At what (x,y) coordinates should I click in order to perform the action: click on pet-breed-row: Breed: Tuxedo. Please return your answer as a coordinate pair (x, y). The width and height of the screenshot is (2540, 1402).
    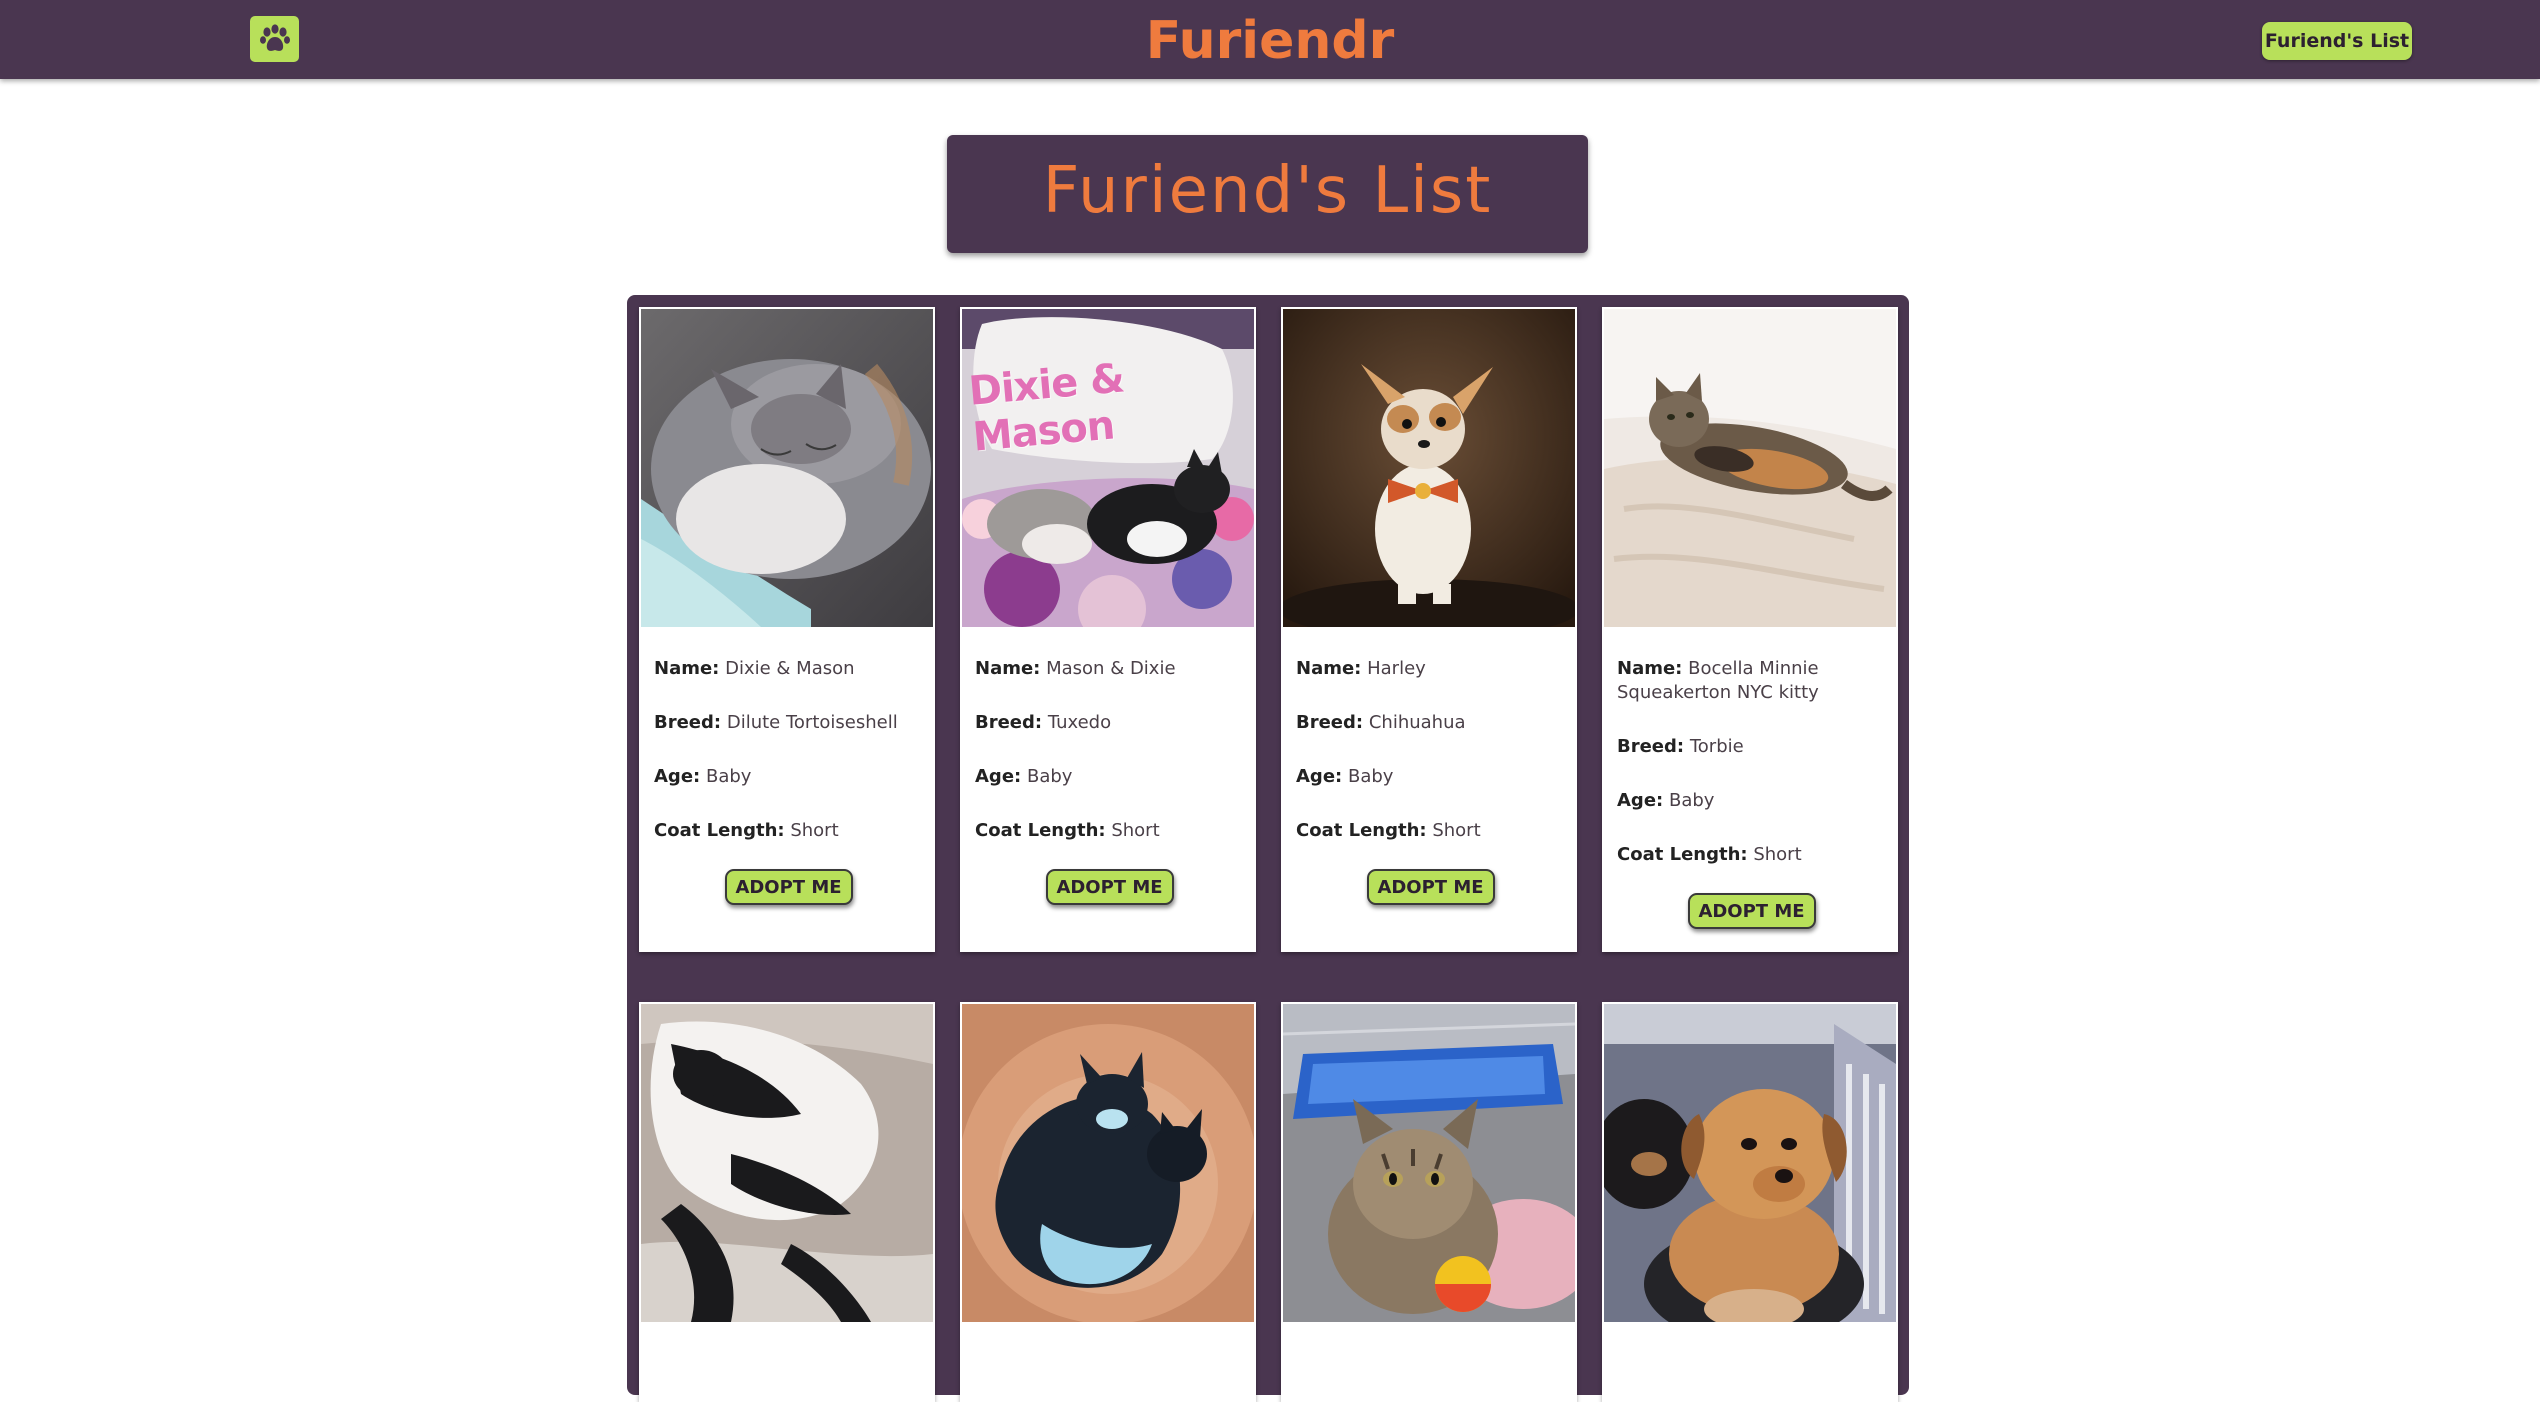
    Looking at the image, I should click on (1043, 722).